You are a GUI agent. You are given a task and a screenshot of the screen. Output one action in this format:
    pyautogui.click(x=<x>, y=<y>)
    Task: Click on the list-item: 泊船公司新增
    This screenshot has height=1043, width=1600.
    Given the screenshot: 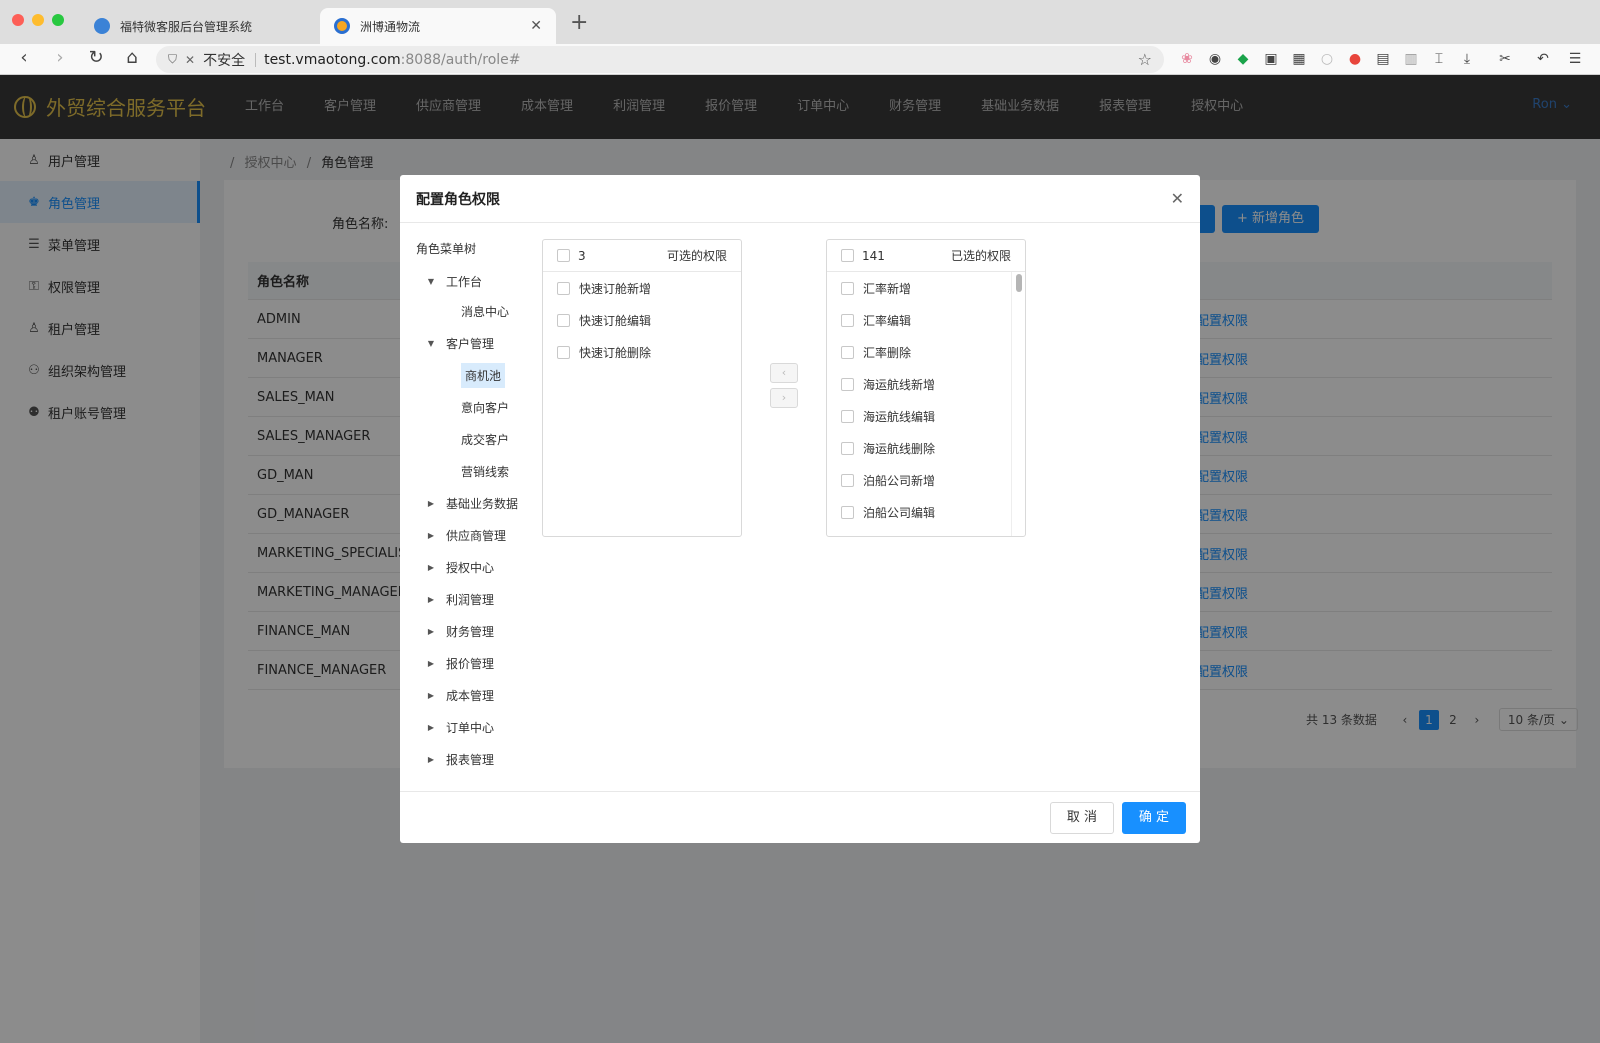 What is the action you would take?
    pyautogui.click(x=926, y=480)
    